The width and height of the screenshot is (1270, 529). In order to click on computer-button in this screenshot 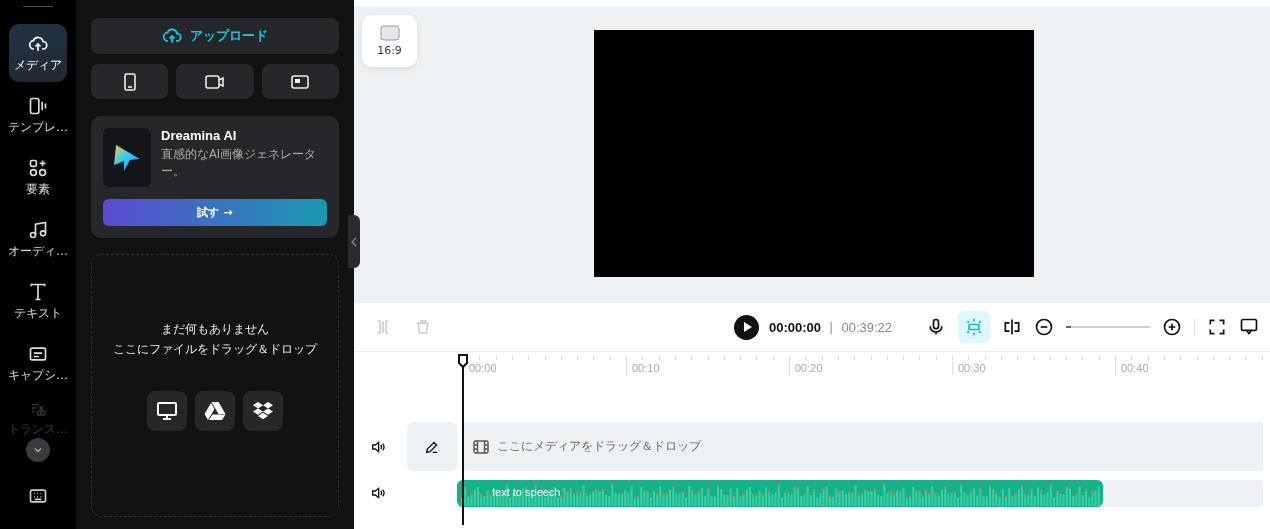, I will do `click(167, 411)`.